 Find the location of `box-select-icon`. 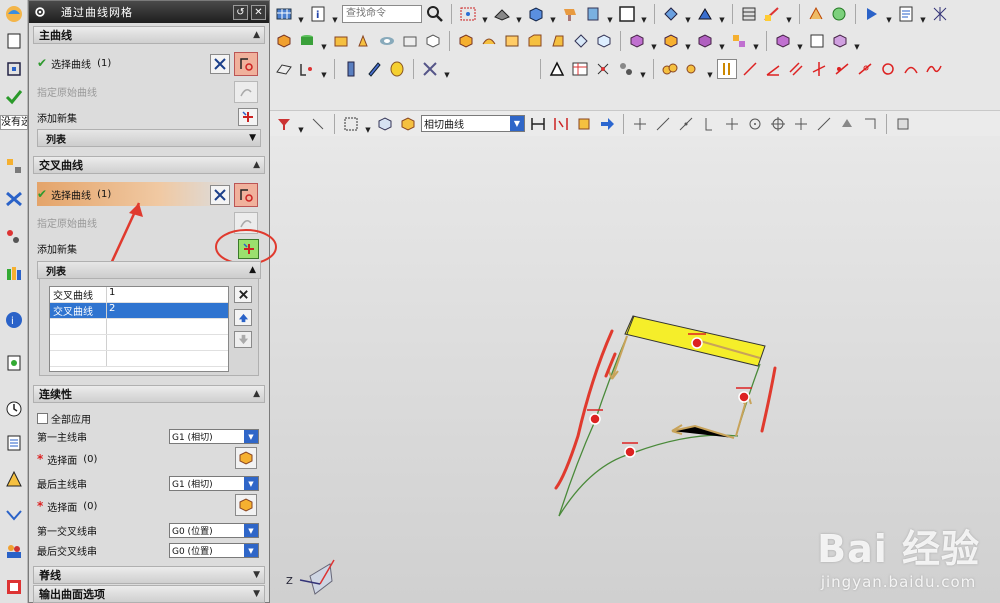

box-select-icon is located at coordinates (351, 124).